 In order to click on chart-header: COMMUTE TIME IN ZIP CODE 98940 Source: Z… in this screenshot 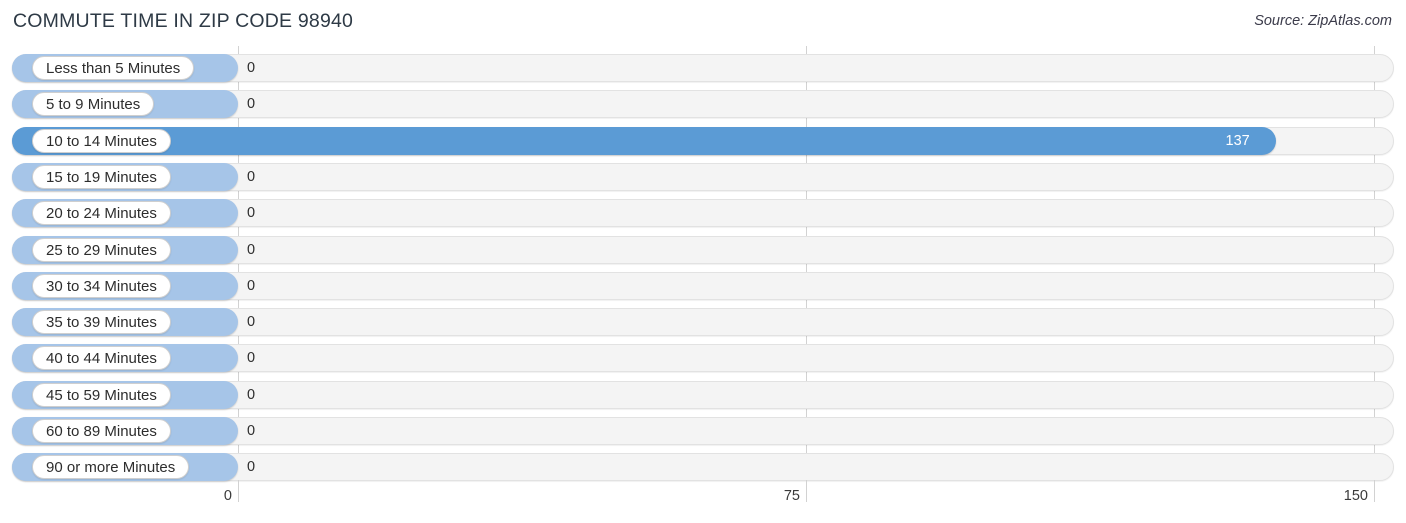, I will do `click(703, 23)`.